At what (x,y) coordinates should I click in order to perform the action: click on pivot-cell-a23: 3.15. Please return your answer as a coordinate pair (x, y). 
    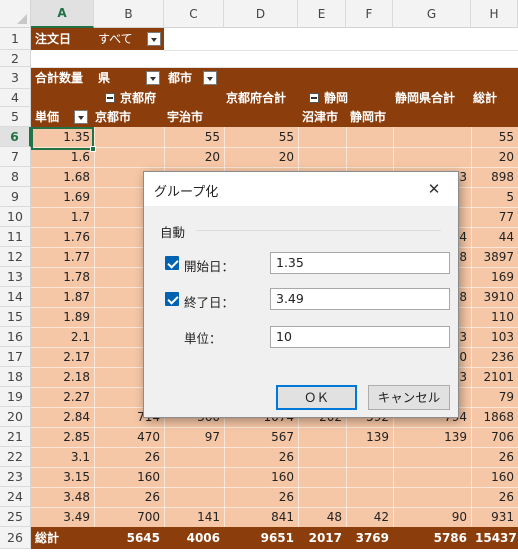
    Looking at the image, I should click on (62, 477).